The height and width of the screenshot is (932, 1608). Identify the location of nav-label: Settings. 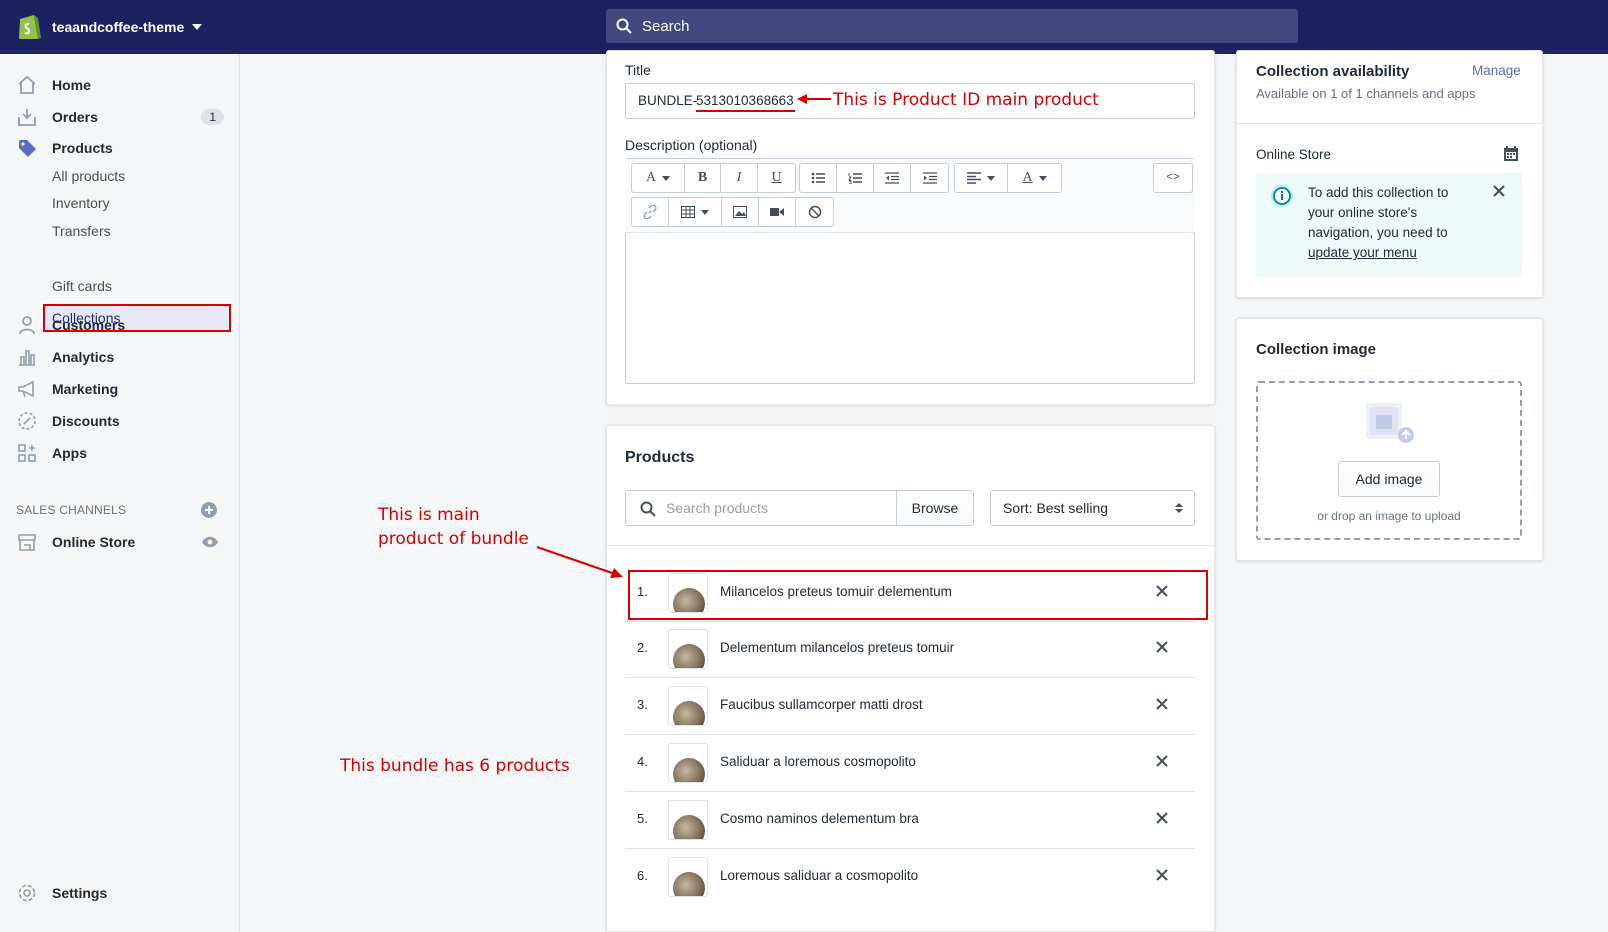
(80, 893).